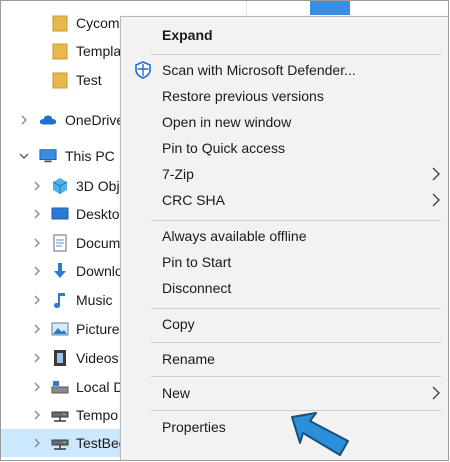 This screenshot has height=462, width=450. I want to click on this-pc-icon, so click(48, 156).